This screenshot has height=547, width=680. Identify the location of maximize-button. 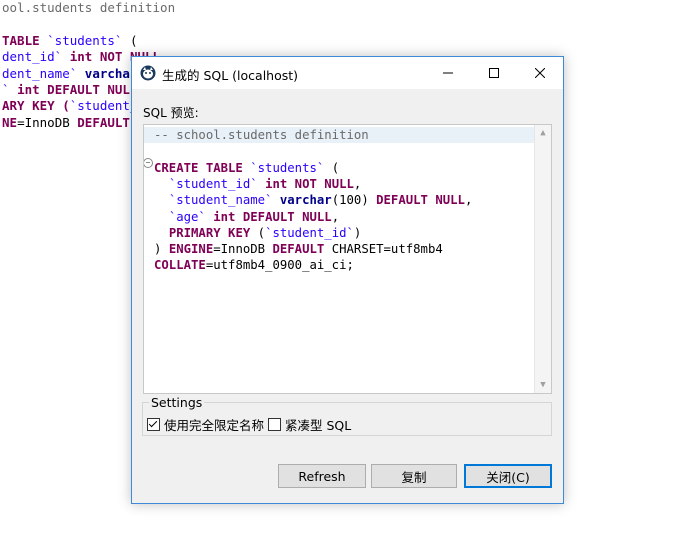
(494, 73).